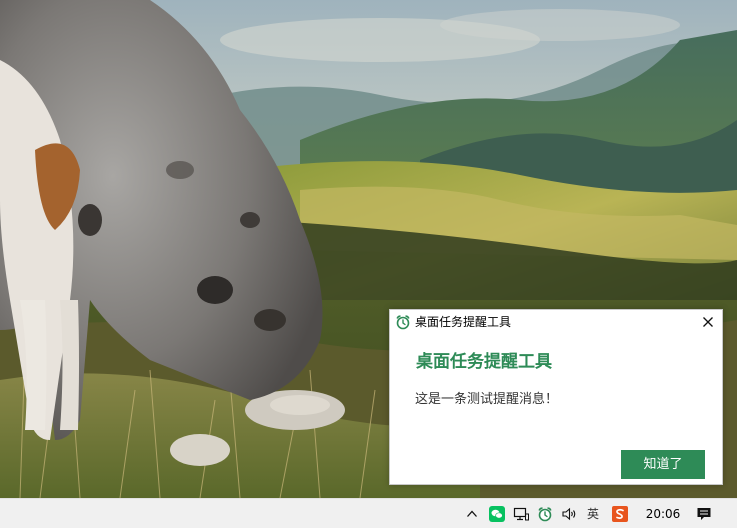 This screenshot has height=528, width=737. What do you see at coordinates (463, 322) in the screenshot?
I see `notification-app-title: 桌面任务提醒工具` at bounding box center [463, 322].